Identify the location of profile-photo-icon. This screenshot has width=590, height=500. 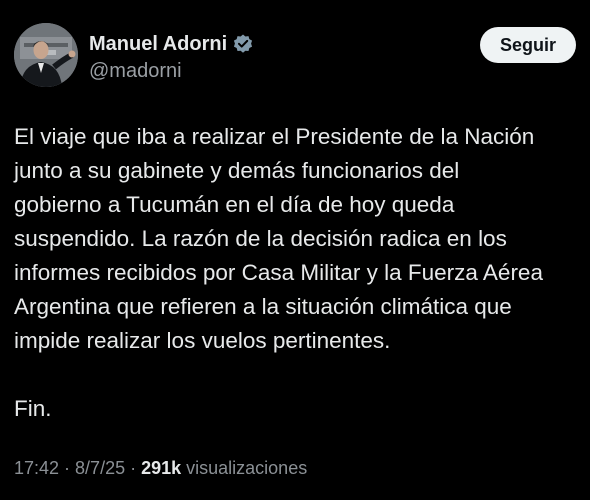
(46, 55).